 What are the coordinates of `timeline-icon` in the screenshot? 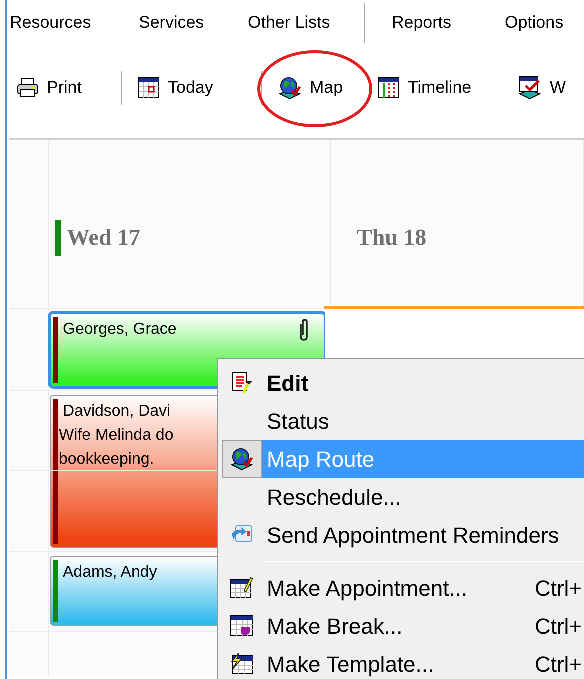 It's located at (389, 88).